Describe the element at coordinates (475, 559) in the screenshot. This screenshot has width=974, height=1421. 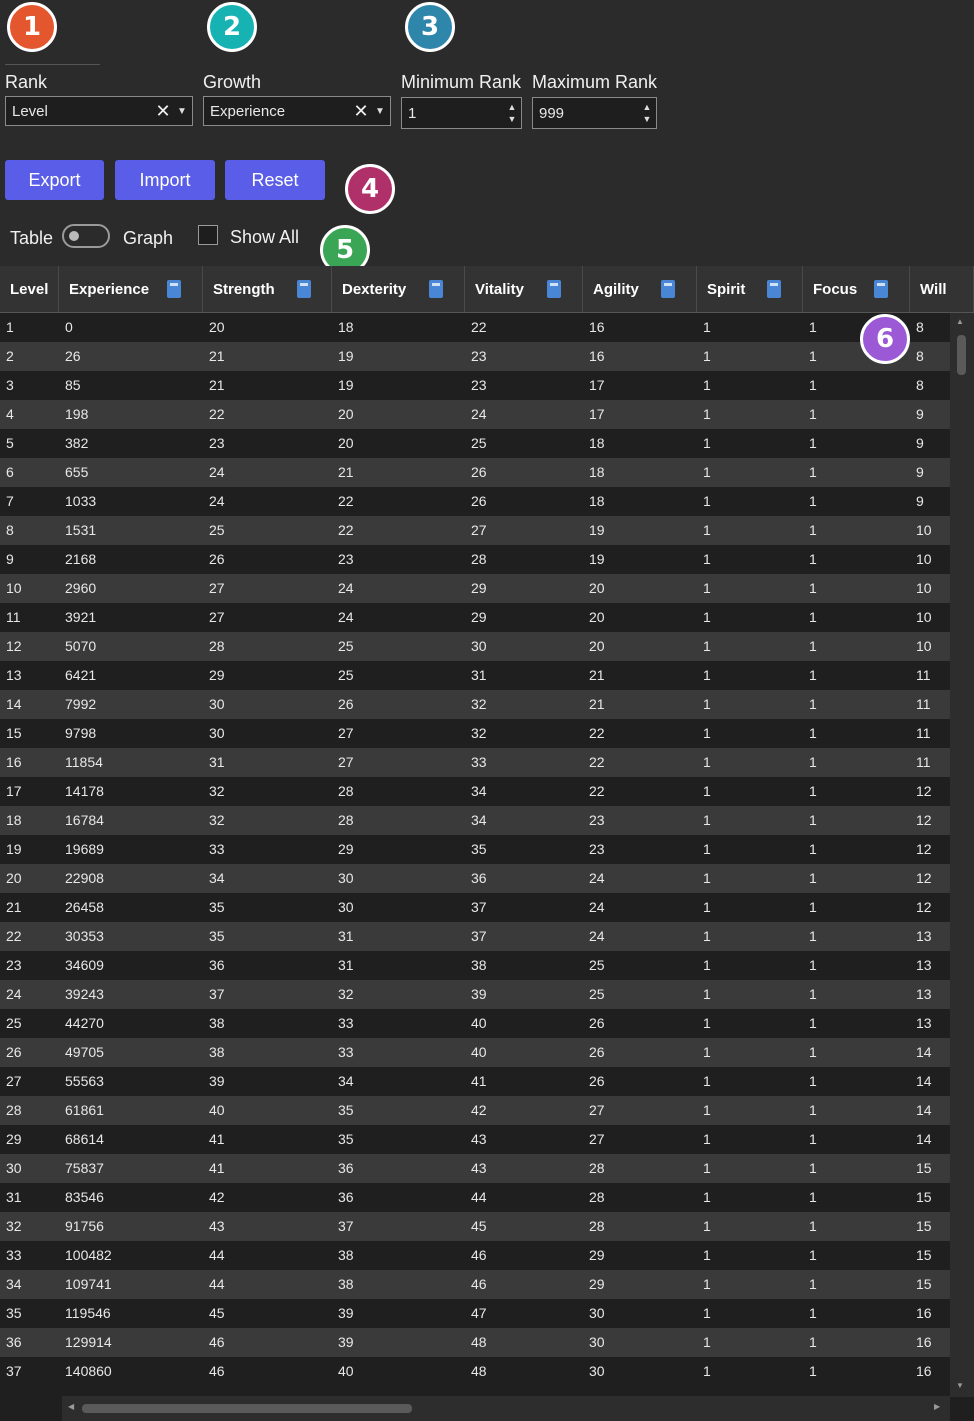
I see `table-row: 9 2168 26 23 28 19 1 1 10` at that location.